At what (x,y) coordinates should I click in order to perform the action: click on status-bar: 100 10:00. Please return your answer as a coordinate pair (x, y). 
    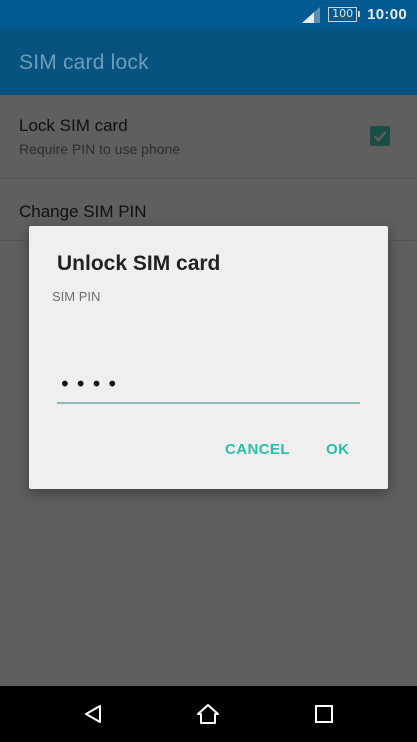
    Looking at the image, I should click on (208, 14).